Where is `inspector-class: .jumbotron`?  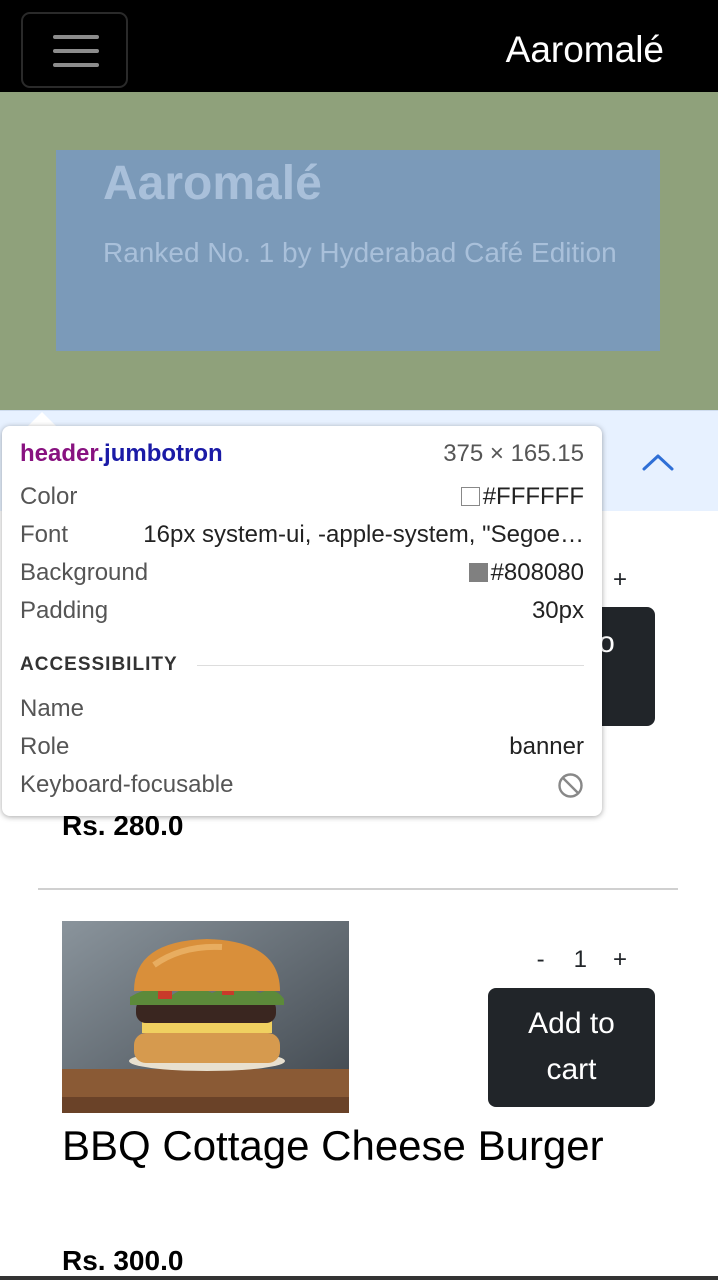 inspector-class: .jumbotron is located at coordinates (160, 453).